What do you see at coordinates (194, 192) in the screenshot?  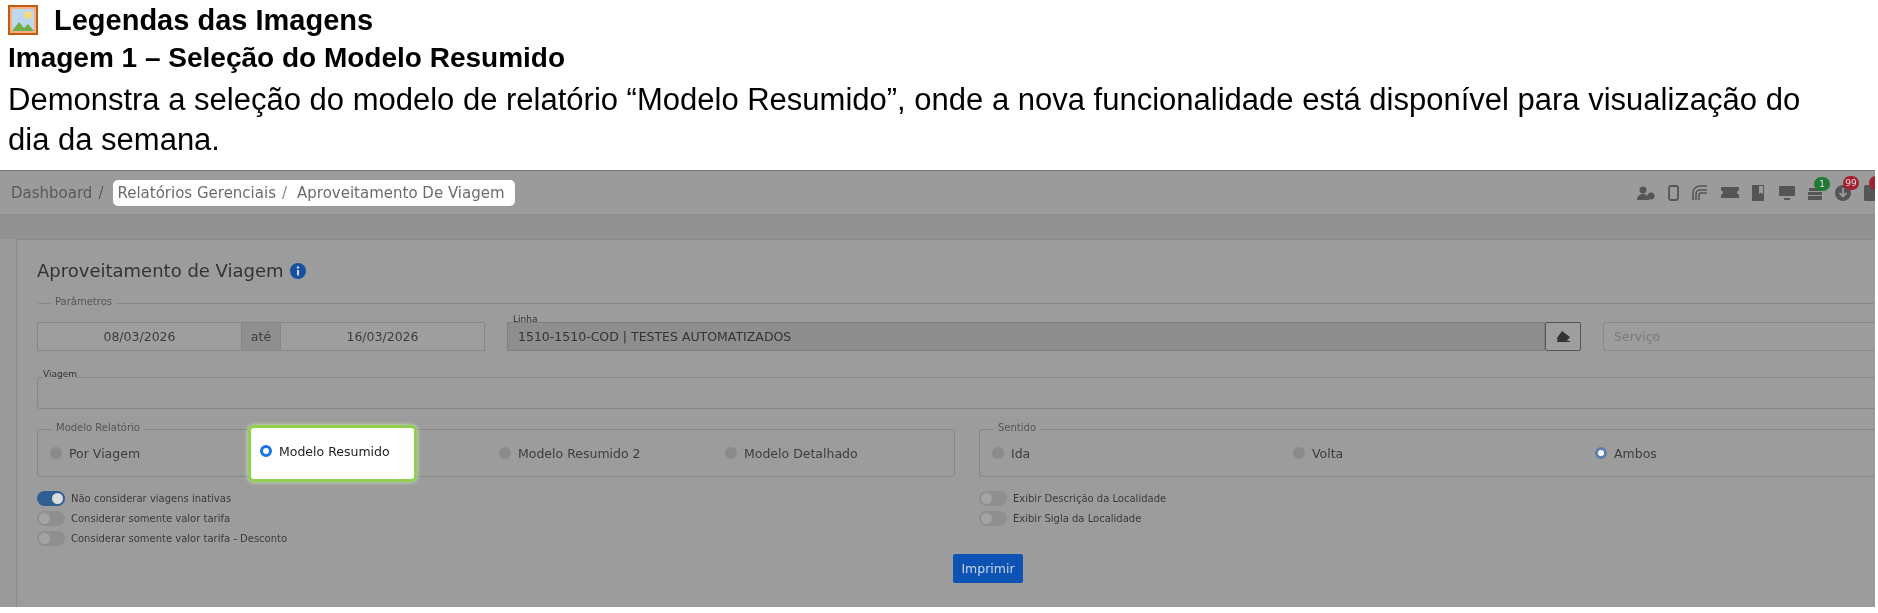 I see `breadcrumb-link: Relatórios Gerenciais` at bounding box center [194, 192].